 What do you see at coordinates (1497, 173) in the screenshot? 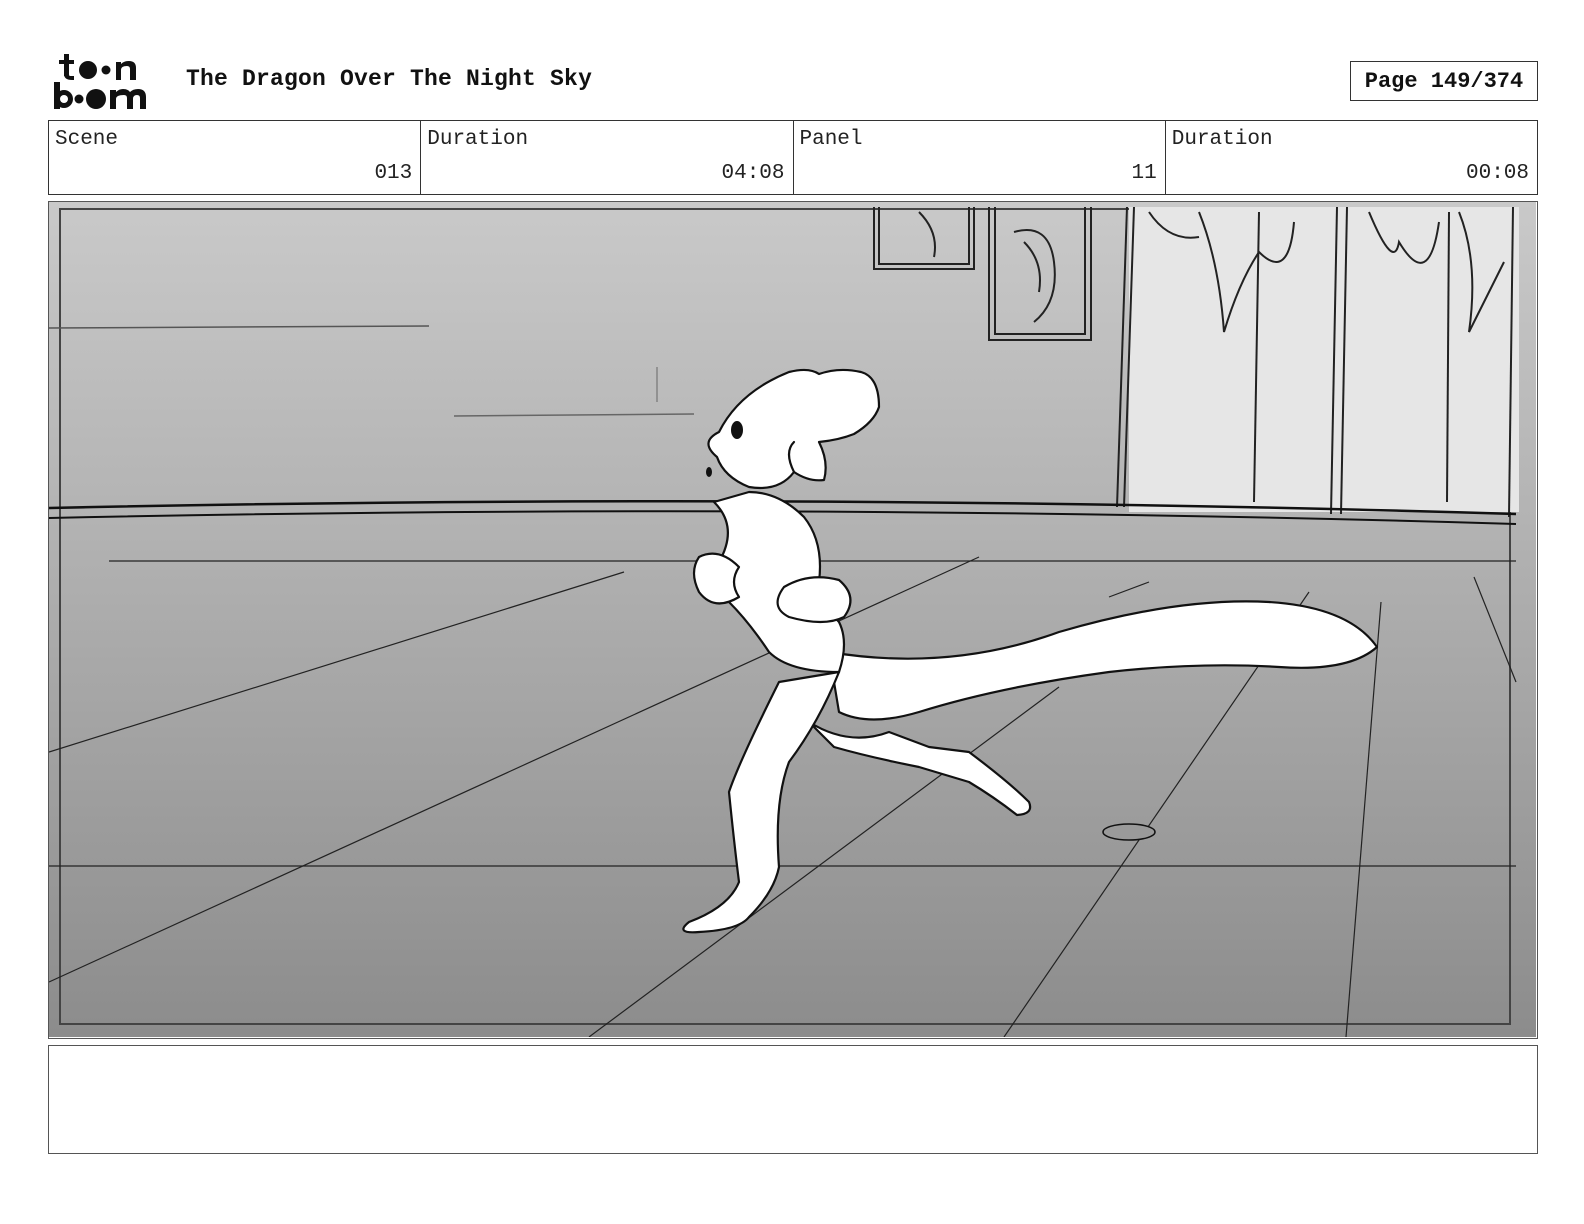
I see `panel-duration-value: 00:08` at bounding box center [1497, 173].